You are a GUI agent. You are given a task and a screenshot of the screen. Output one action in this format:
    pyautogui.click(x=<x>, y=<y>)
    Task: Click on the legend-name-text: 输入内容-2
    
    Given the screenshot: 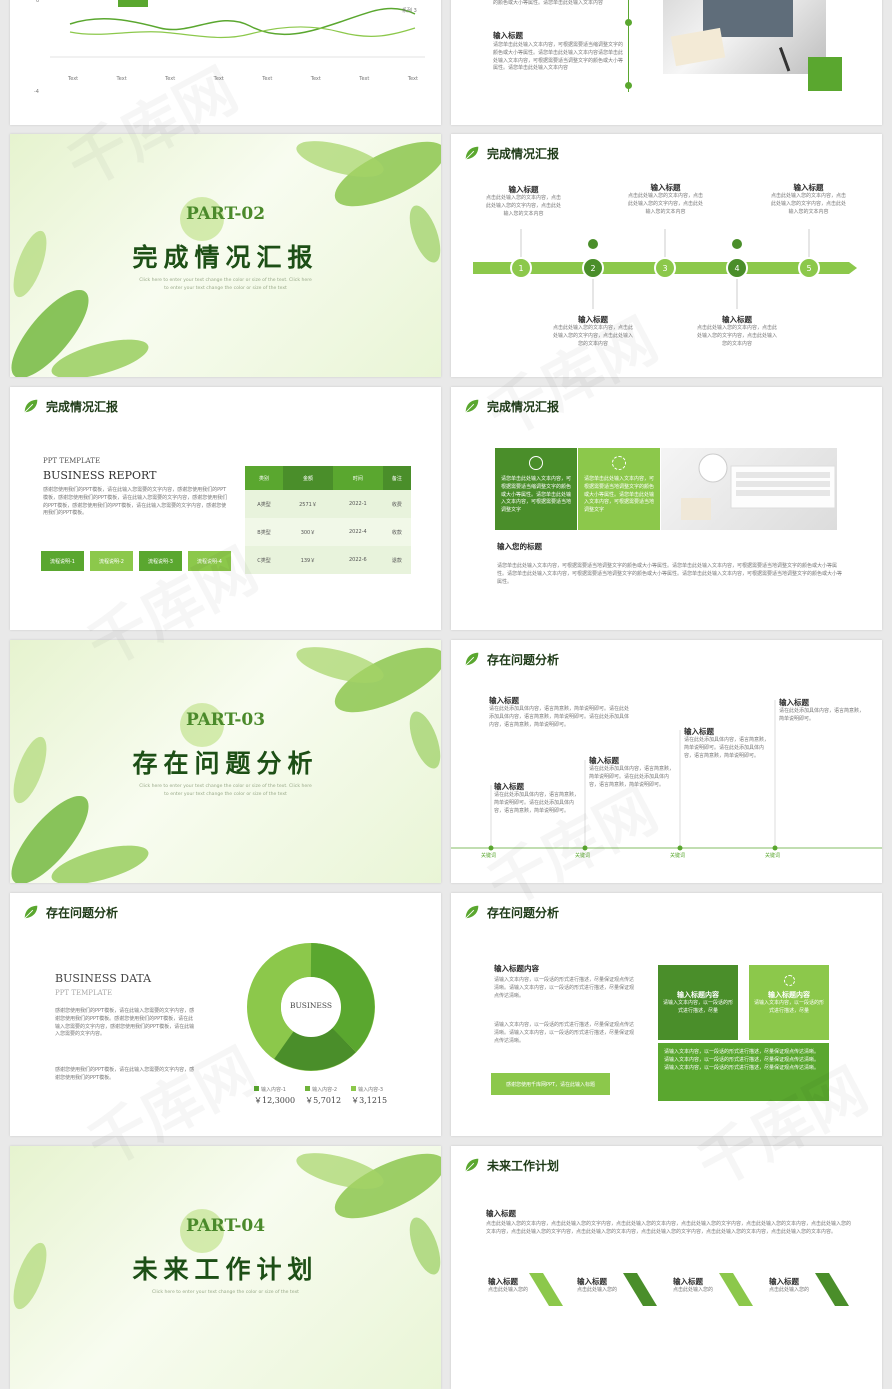 What is the action you would take?
    pyautogui.click(x=325, y=1090)
    